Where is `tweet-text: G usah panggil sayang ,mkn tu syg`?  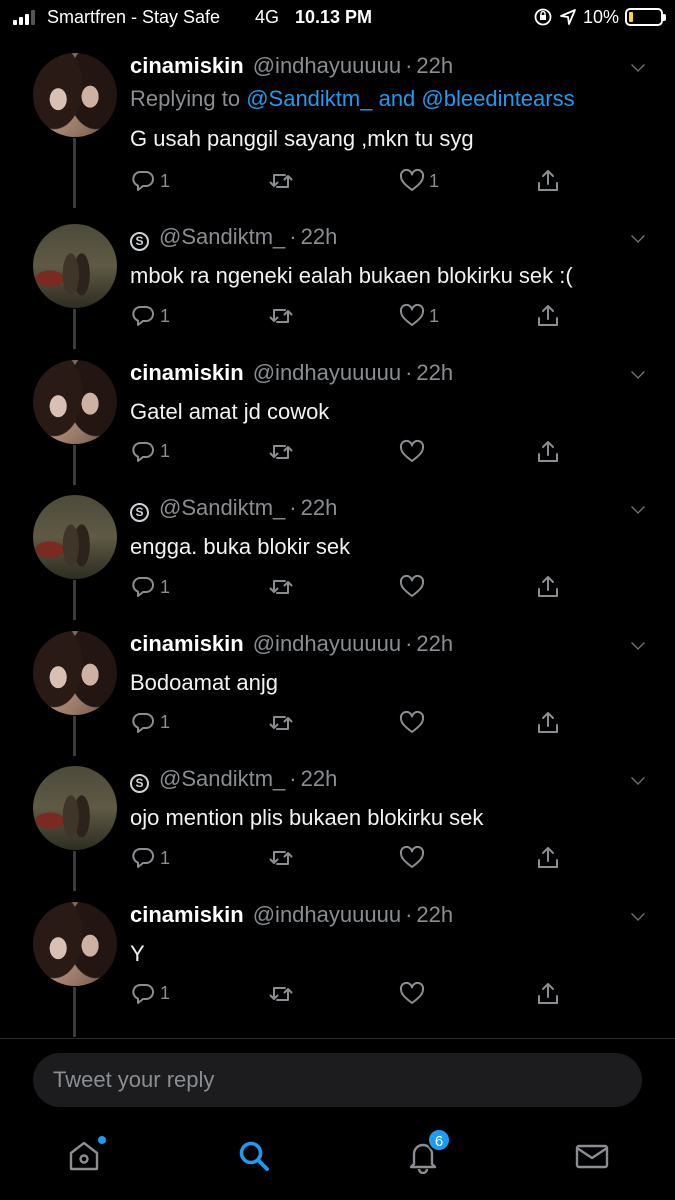
tweet-text: G usah panggil sayang ,mkn tu syg is located at coordinates (302, 138).